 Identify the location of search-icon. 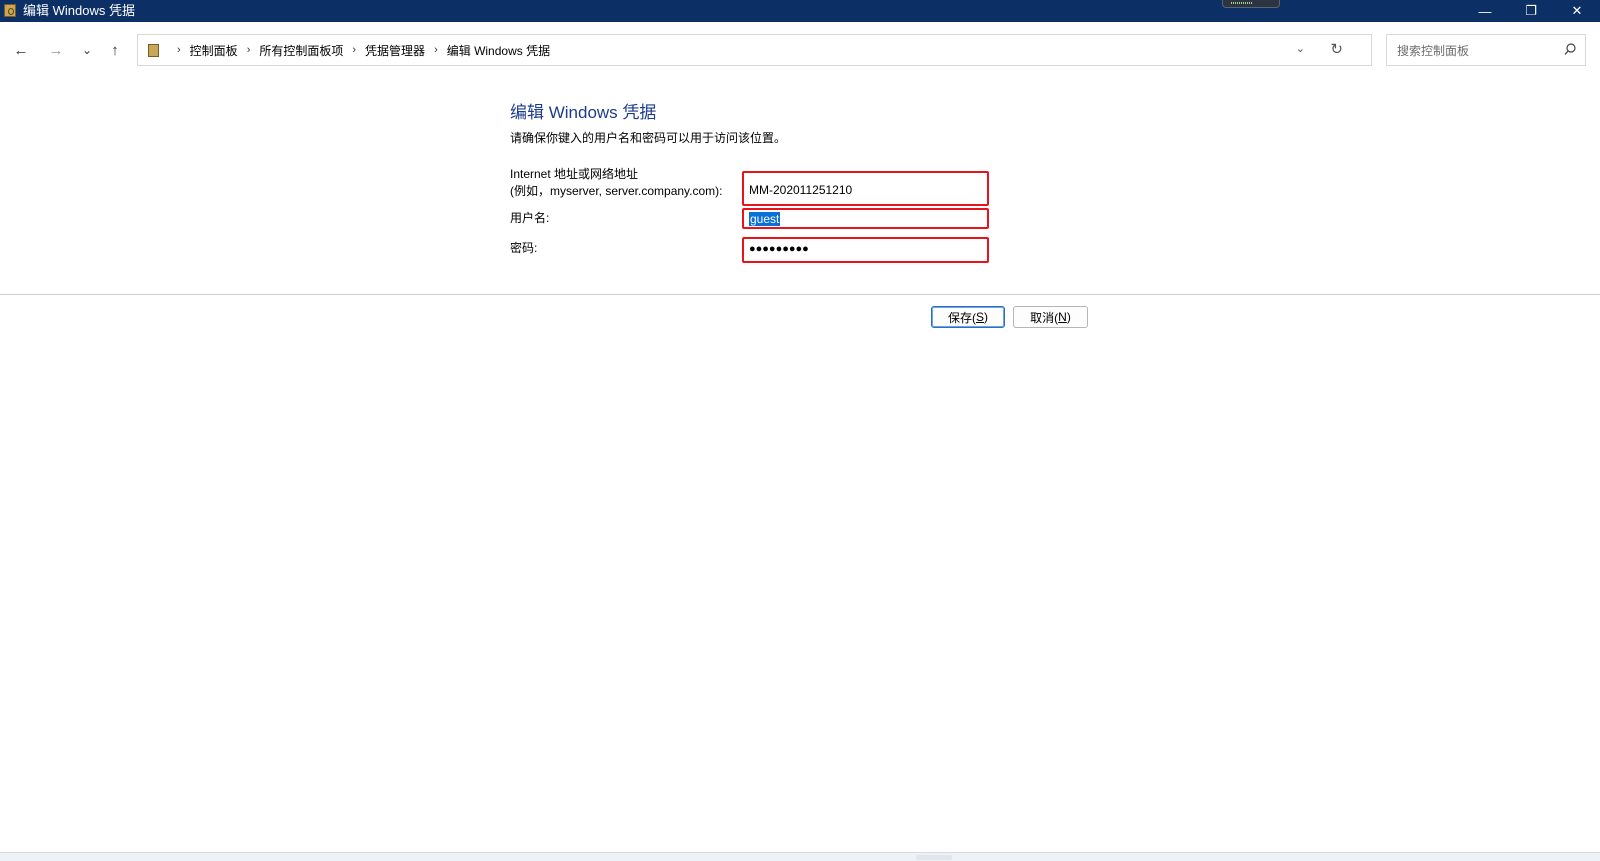
(1570, 50).